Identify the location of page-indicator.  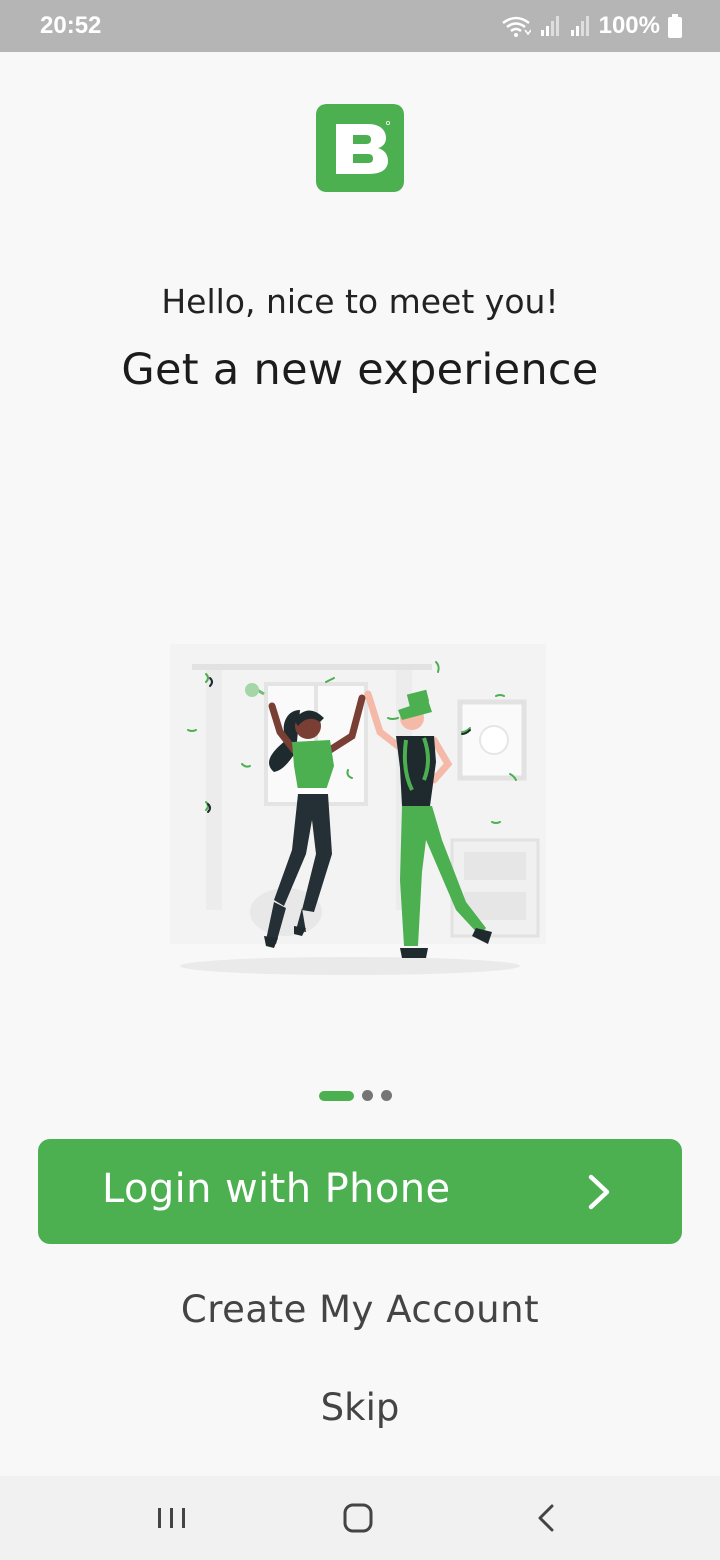
(355, 1095).